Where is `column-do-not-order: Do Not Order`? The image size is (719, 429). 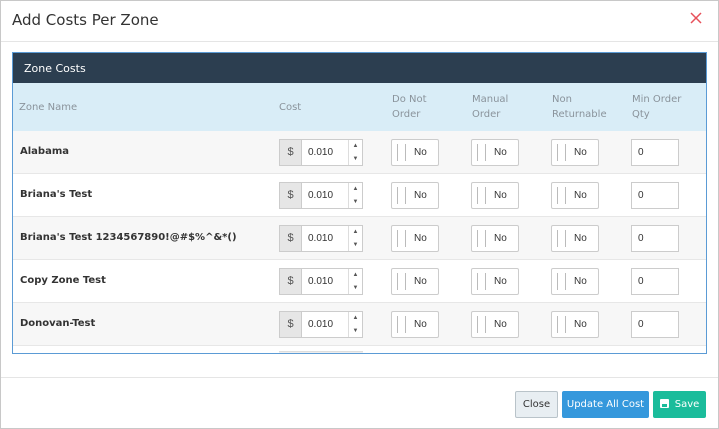 column-do-not-order: Do Not Order is located at coordinates (409, 107).